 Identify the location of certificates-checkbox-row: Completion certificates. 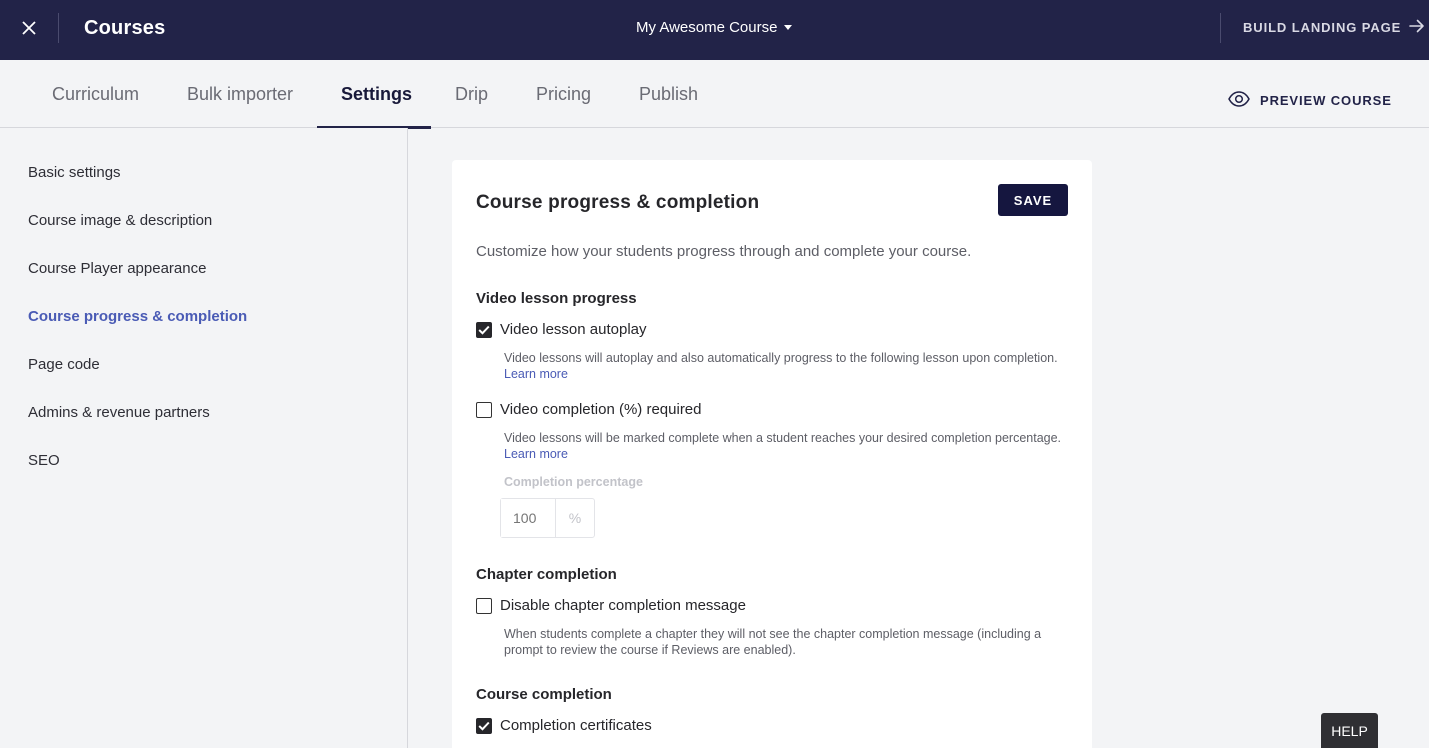
(564, 725).